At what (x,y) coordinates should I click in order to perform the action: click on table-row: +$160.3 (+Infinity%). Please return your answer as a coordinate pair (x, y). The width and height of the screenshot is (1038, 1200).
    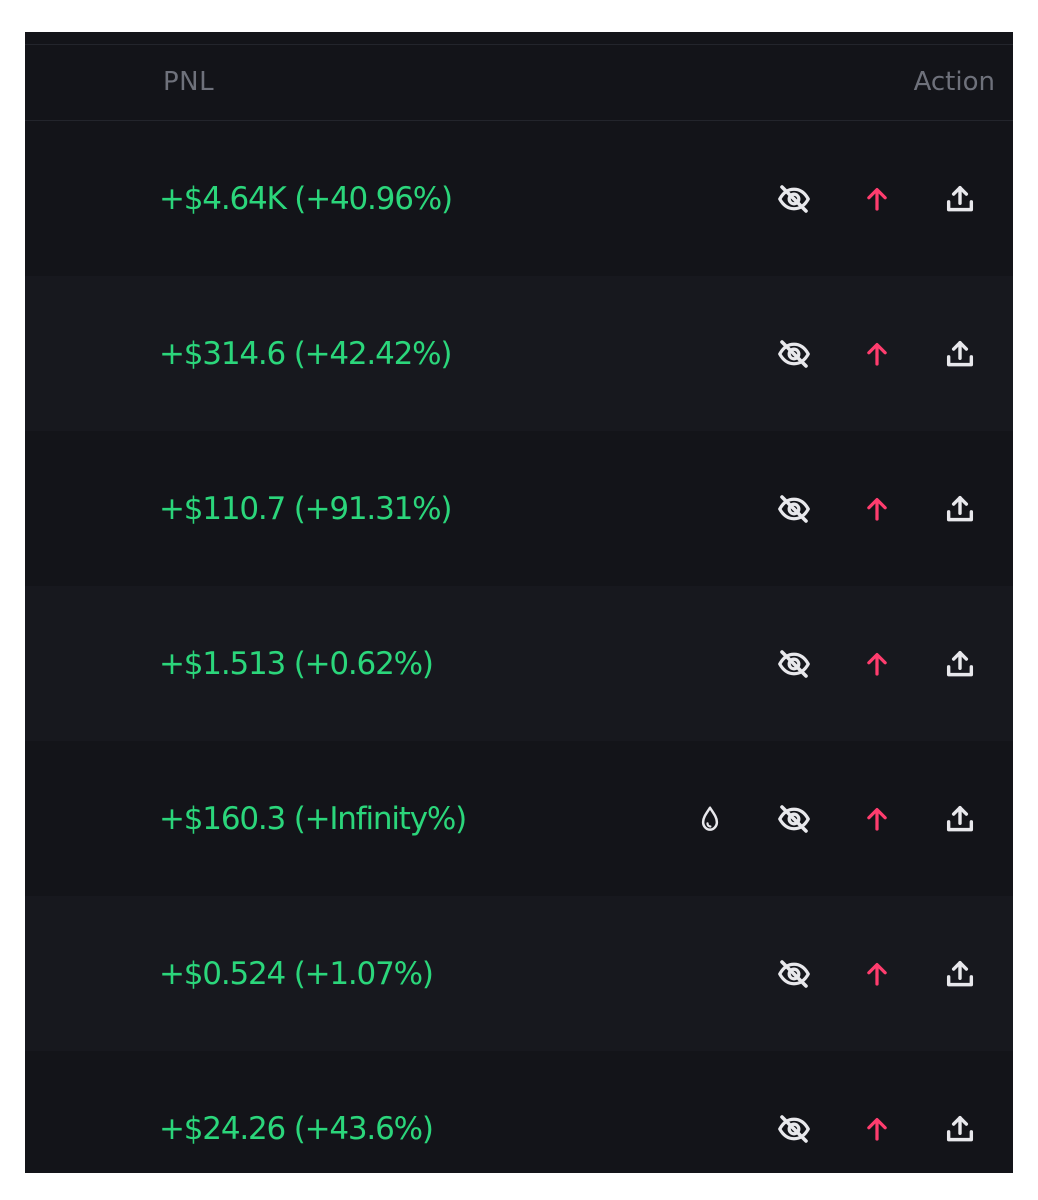
    Looking at the image, I should click on (519, 818).